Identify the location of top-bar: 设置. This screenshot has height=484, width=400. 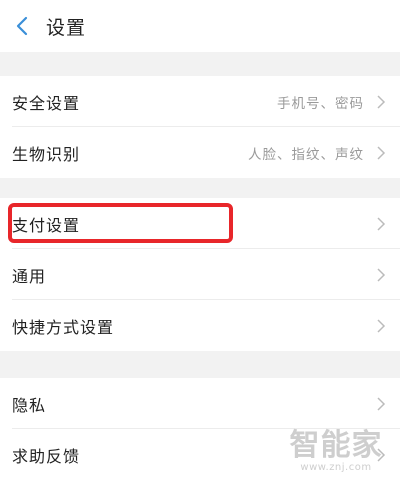
(200, 26).